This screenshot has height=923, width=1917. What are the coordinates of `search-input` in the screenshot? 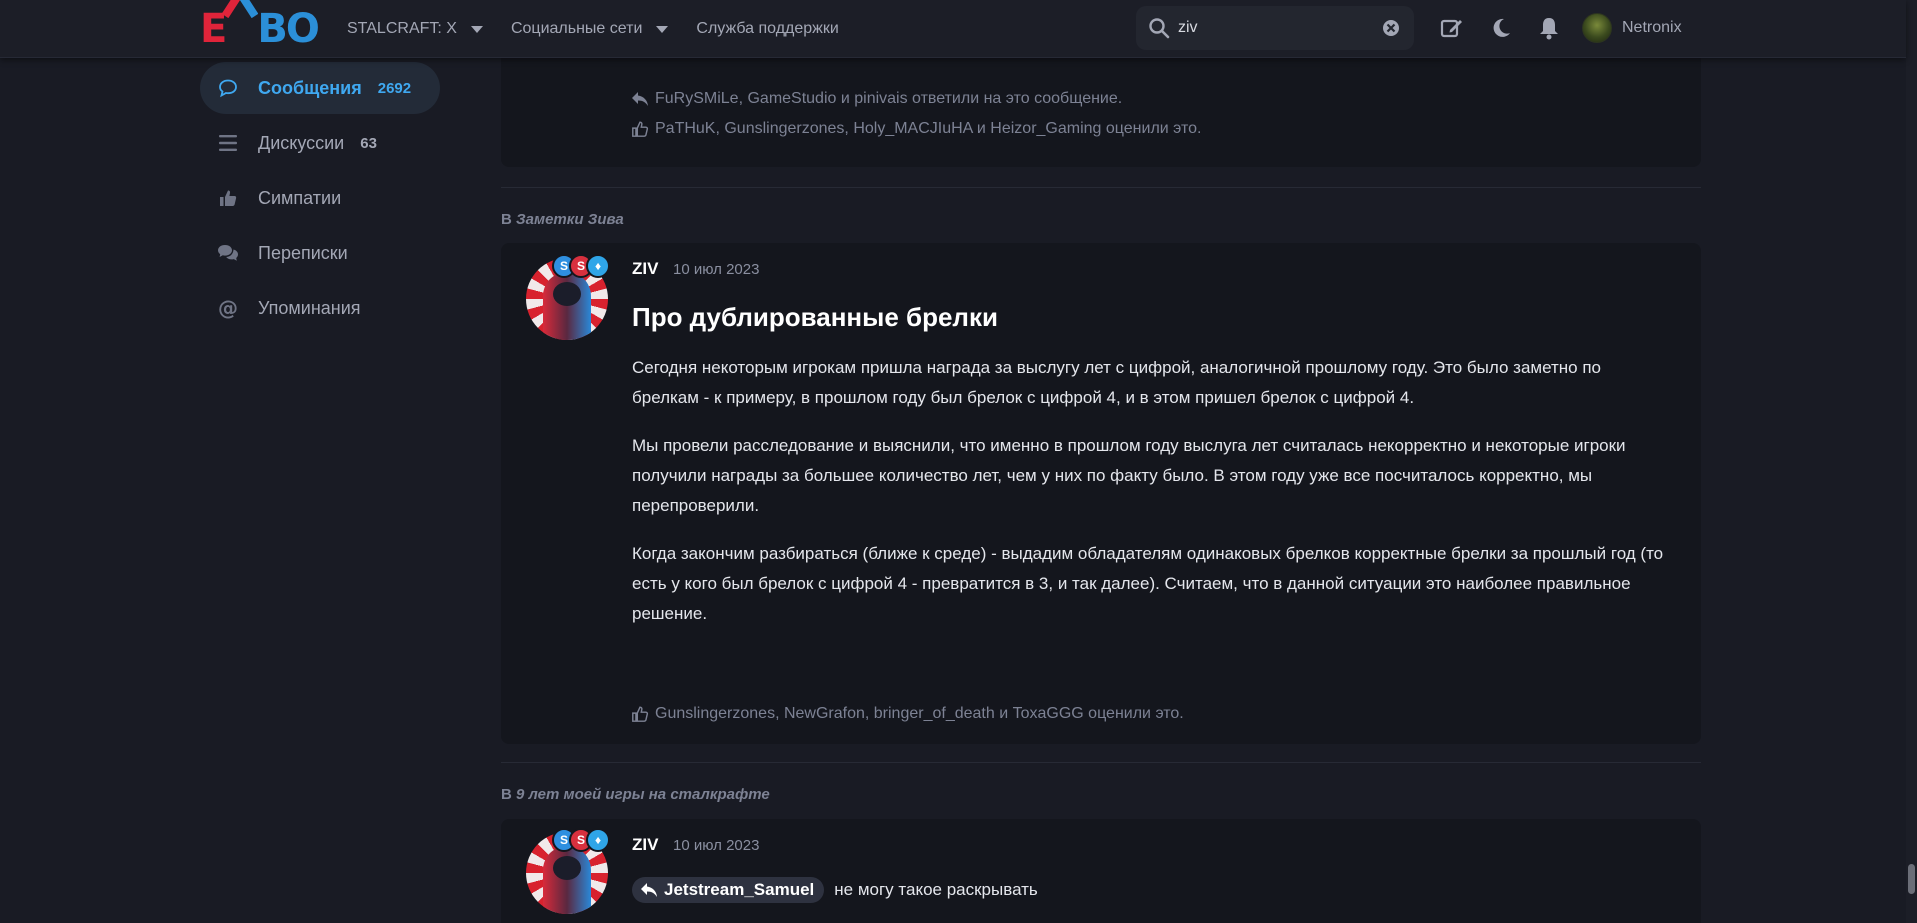 It's located at (1278, 28).